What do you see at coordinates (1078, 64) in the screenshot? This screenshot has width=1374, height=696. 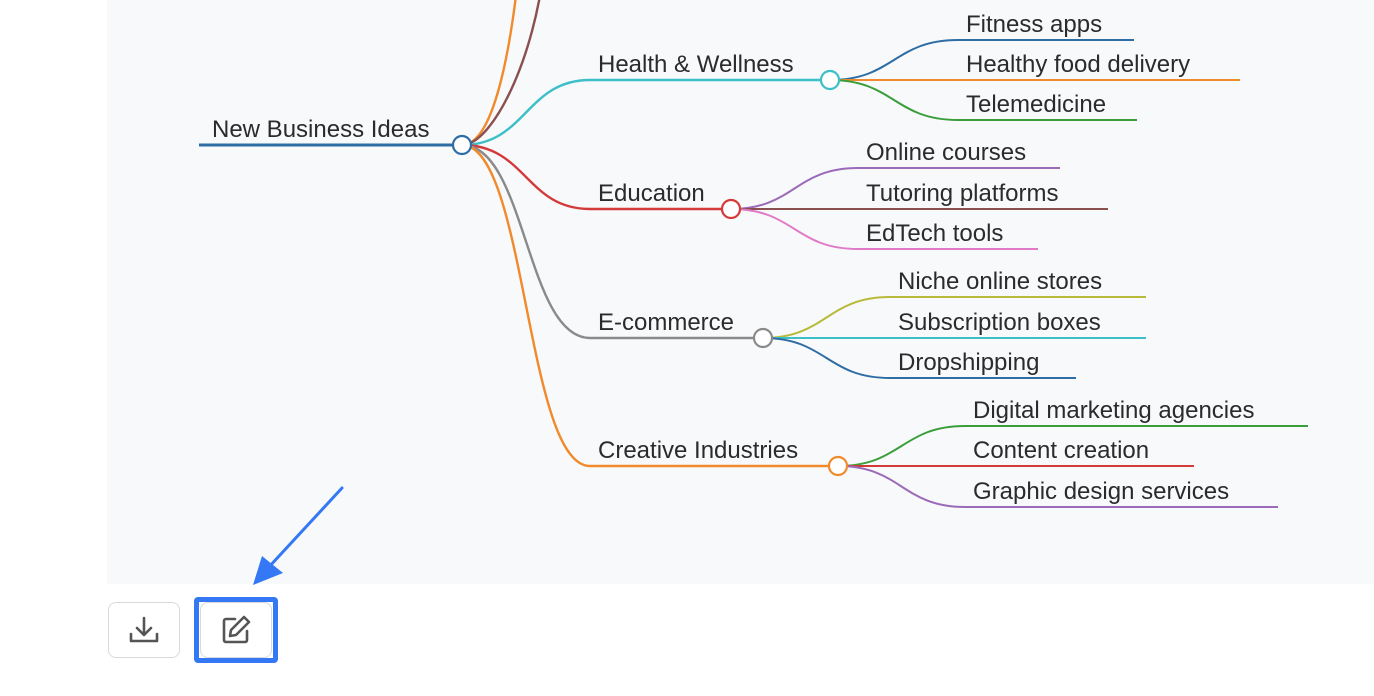 I see `node-healthy-food-delivery: Healthy food delivery` at bounding box center [1078, 64].